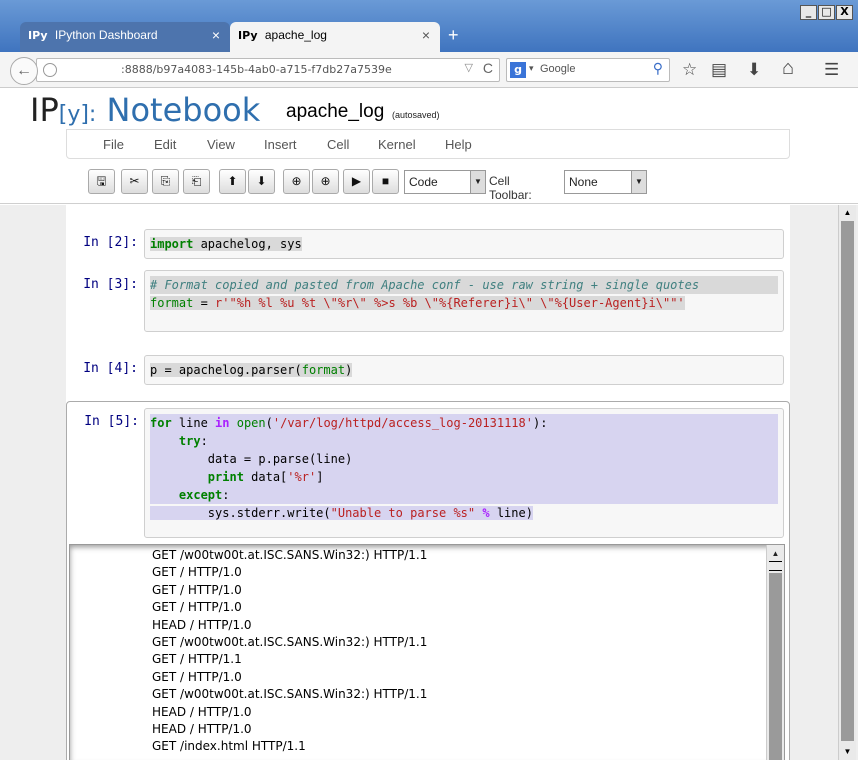 Image resolution: width=858 pixels, height=760 pixels. I want to click on code-token: (, so click(269, 423).